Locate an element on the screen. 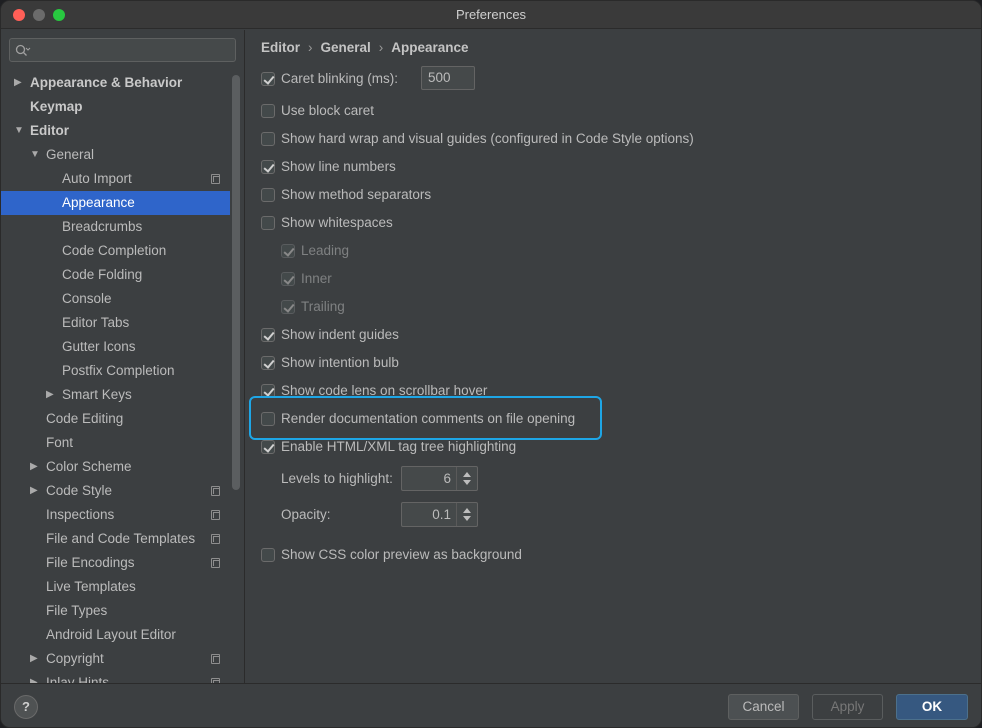 The image size is (982, 728). sidebar-item: ▶ Color Scheme is located at coordinates (115, 467).